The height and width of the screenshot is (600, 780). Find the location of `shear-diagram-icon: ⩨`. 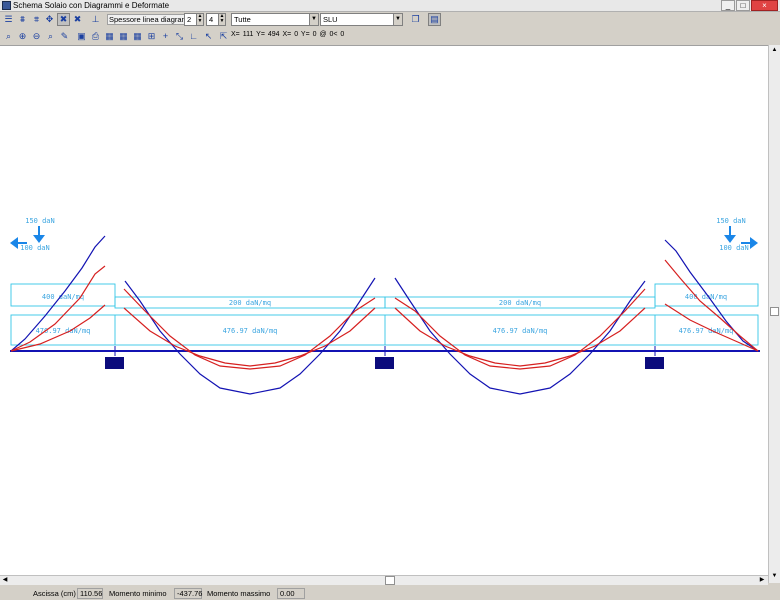

shear-diagram-icon: ⩨ is located at coordinates (36, 19).